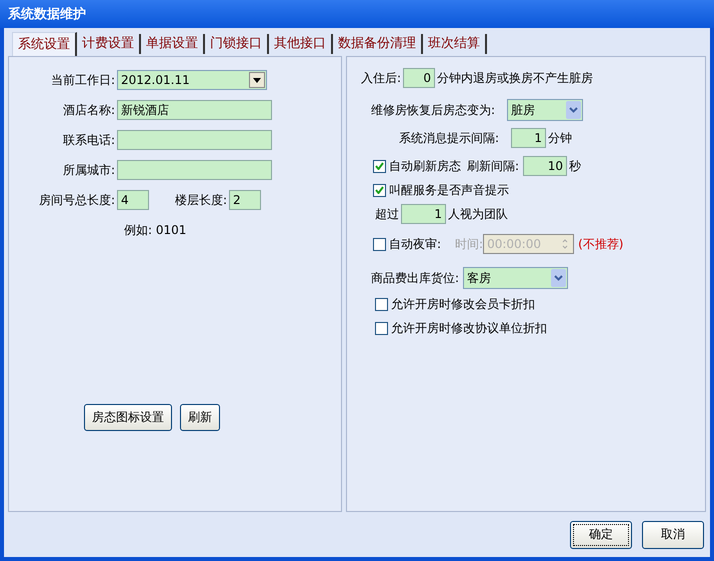  What do you see at coordinates (47, 14) in the screenshot?
I see `window-title: 系统数据维护` at bounding box center [47, 14].